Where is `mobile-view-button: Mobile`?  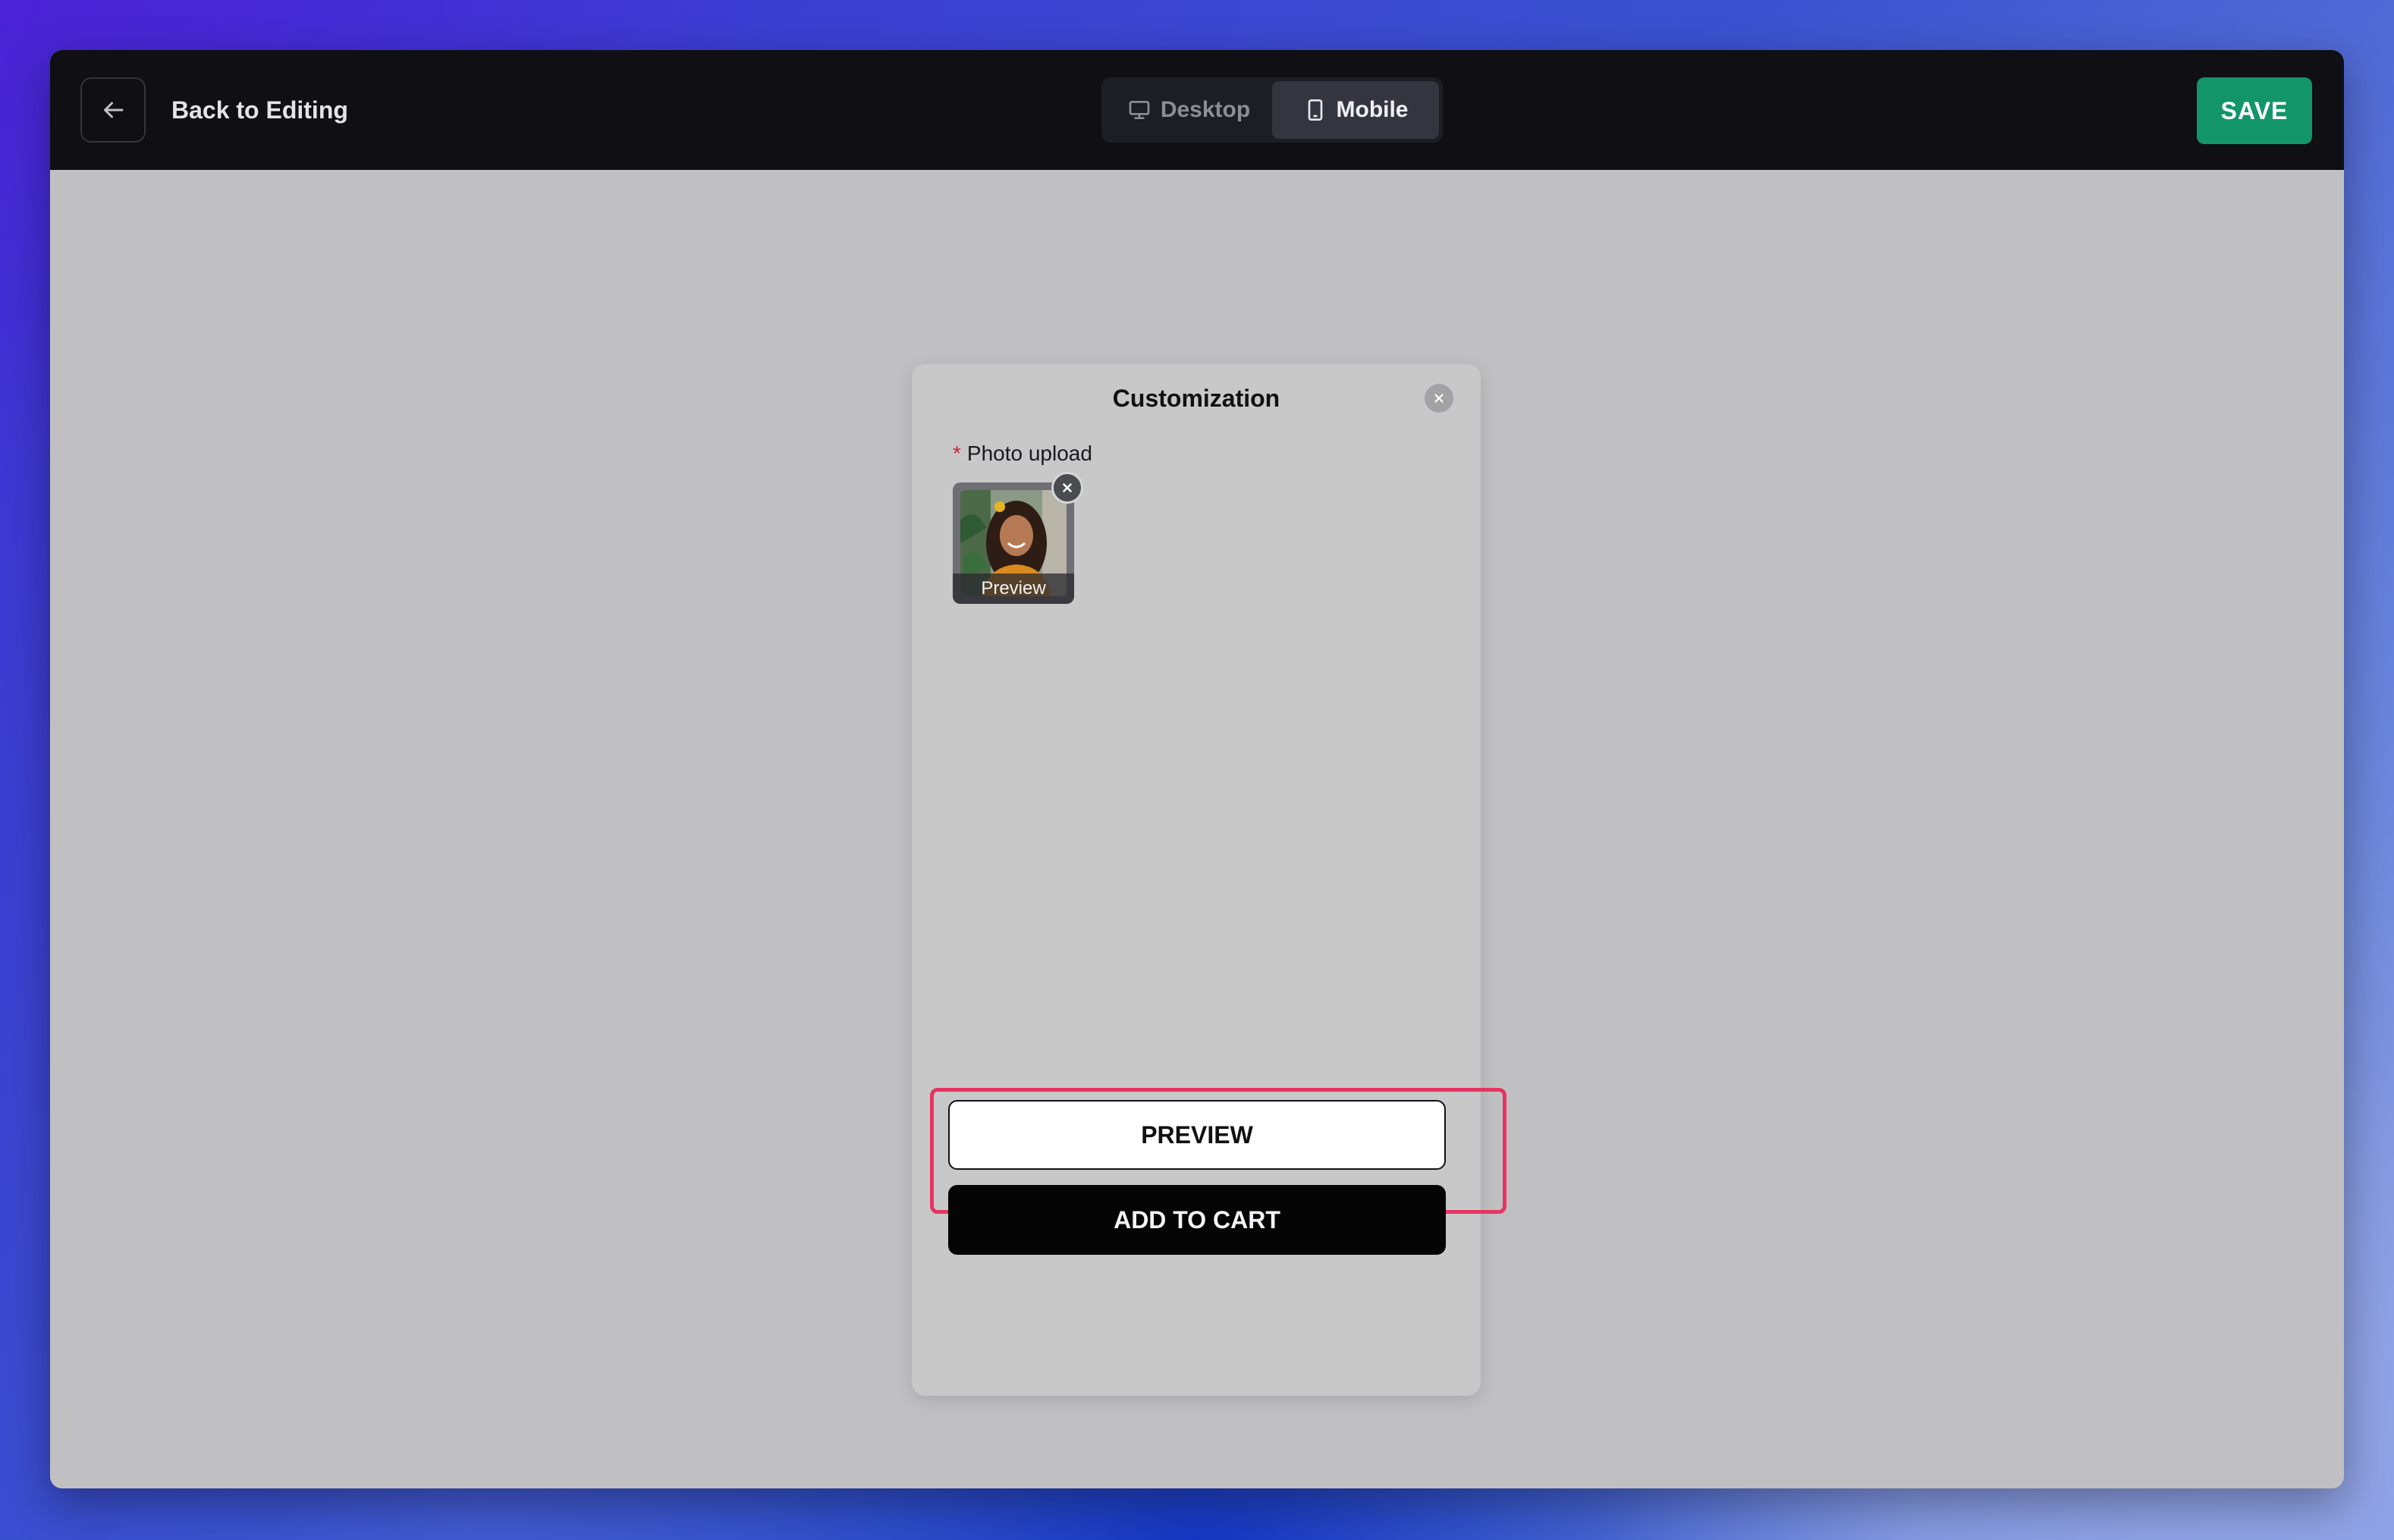 mobile-view-button: Mobile is located at coordinates (1355, 110).